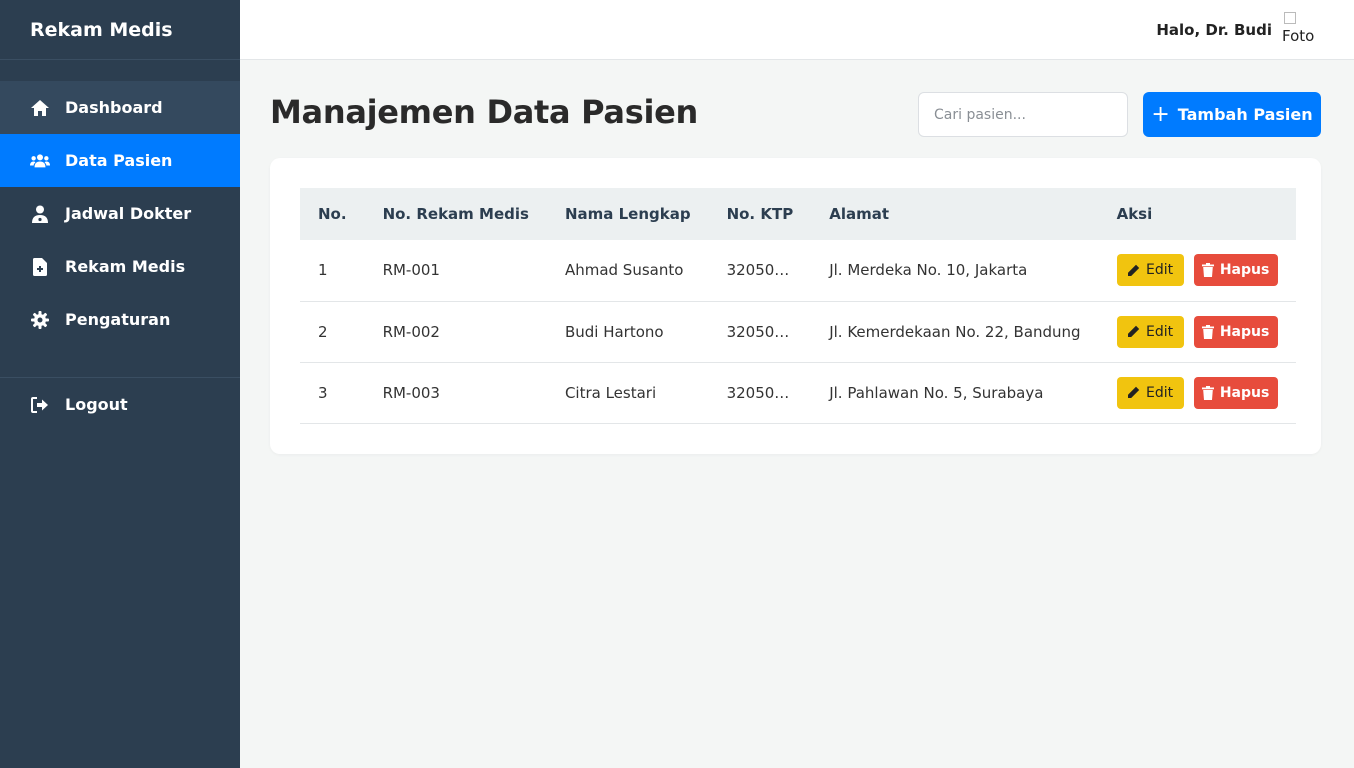  What do you see at coordinates (120, 30) in the screenshot?
I see `app-brand: Rekam Medis` at bounding box center [120, 30].